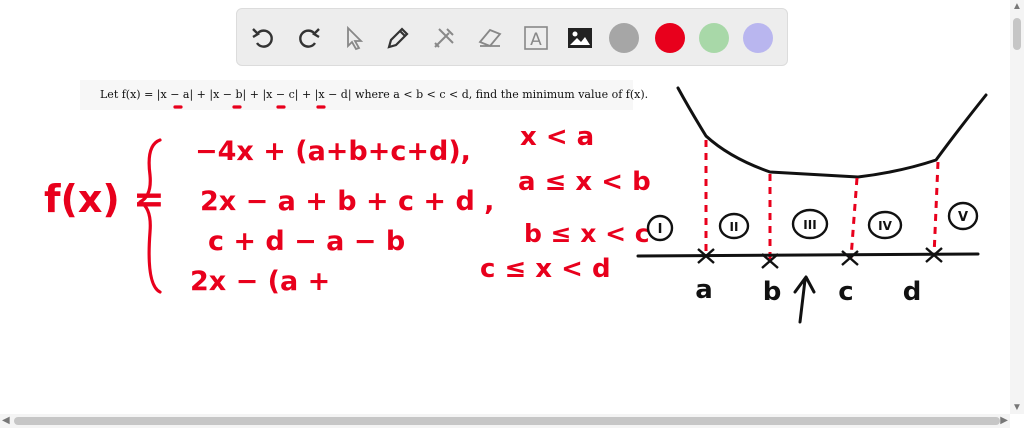 Image resolution: width=1024 pixels, height=428 pixels. Describe the element at coordinates (306, 241) in the screenshot. I see `case-3-expr: c + d − a − b` at that location.